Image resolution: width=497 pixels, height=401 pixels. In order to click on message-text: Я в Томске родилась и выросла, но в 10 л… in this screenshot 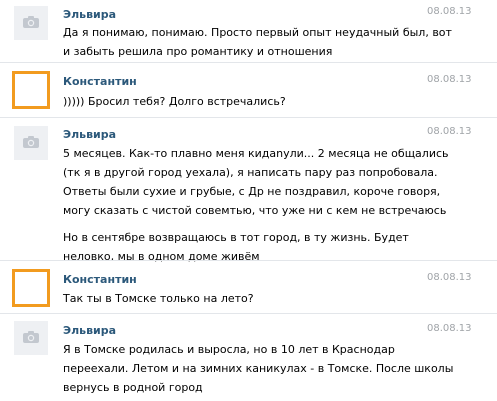, I will do `click(258, 368)`.